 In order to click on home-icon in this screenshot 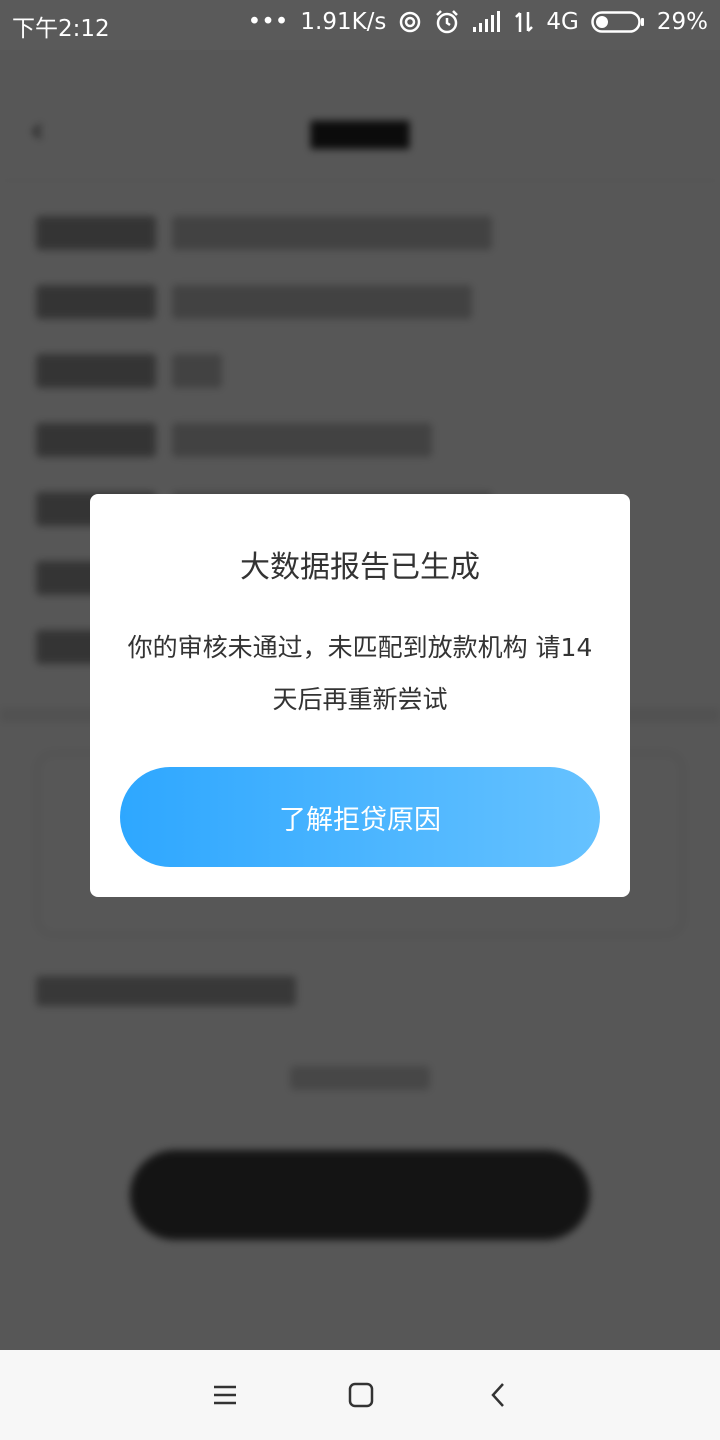, I will do `click(361, 1395)`.